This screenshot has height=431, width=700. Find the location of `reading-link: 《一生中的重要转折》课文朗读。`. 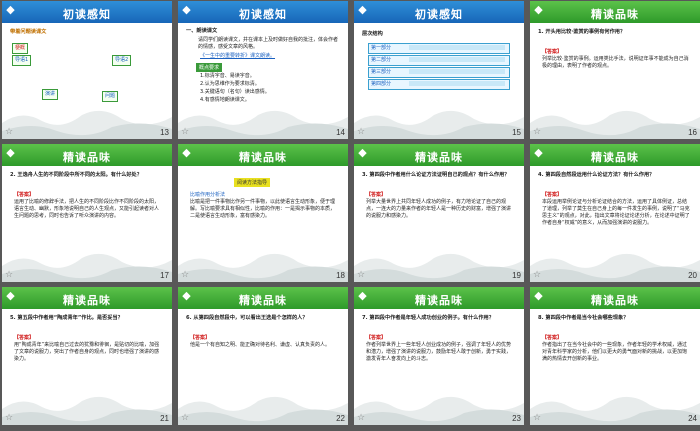

reading-link: 《一生中的重要转折》课文朗读。 is located at coordinates (237, 56).